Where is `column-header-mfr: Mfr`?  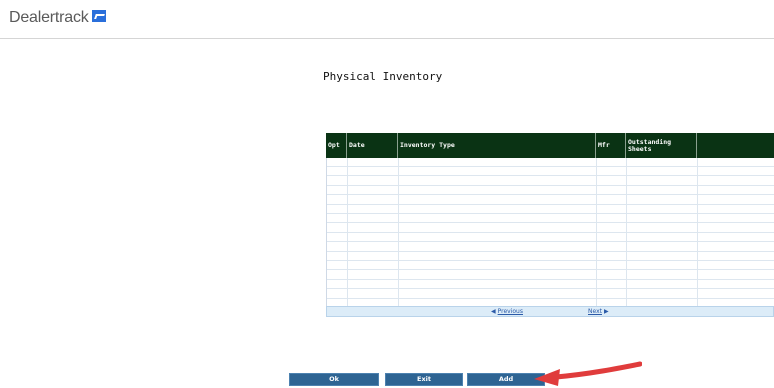 column-header-mfr: Mfr is located at coordinates (611, 145).